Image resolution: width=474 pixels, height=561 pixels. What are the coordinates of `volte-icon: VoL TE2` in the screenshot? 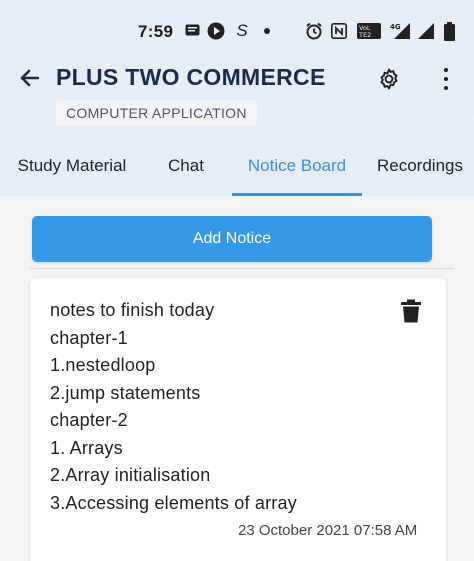 It's located at (369, 31).